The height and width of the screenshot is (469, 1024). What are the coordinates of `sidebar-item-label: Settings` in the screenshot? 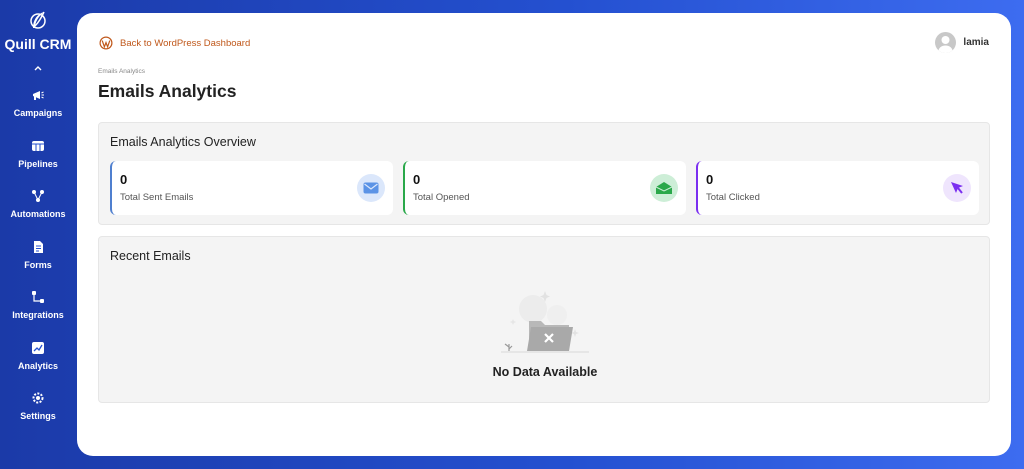 It's located at (38, 416).